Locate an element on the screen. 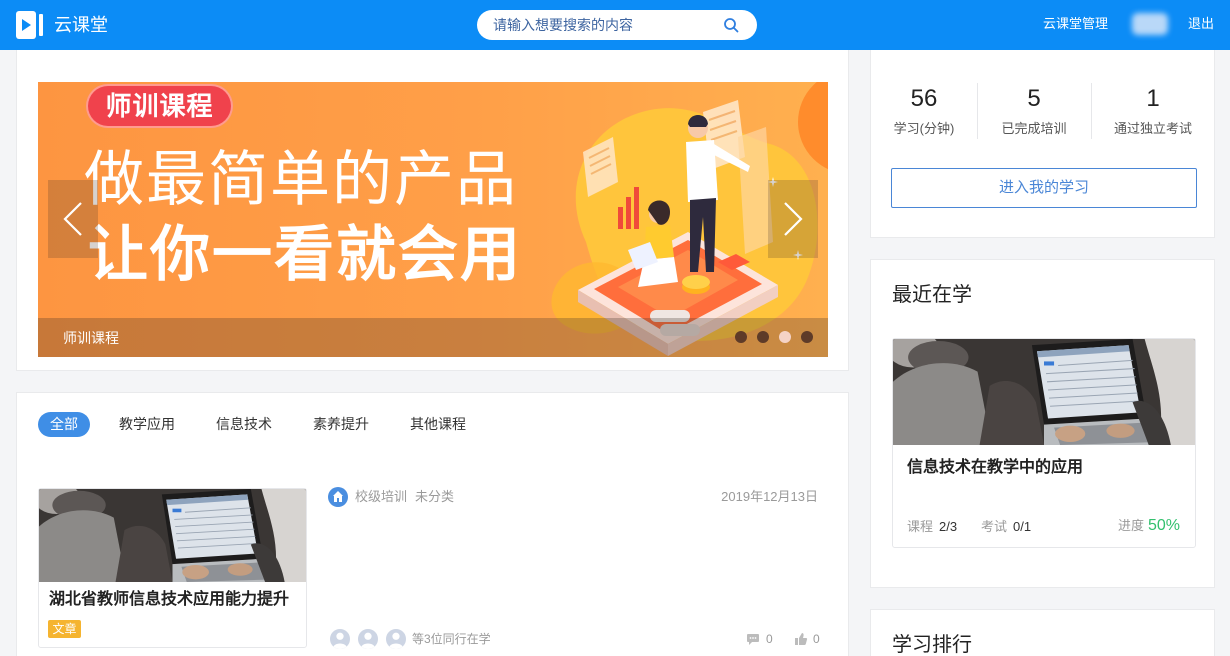 The image size is (1230, 656). overall-progress: 进度 50% is located at coordinates (1149, 526).